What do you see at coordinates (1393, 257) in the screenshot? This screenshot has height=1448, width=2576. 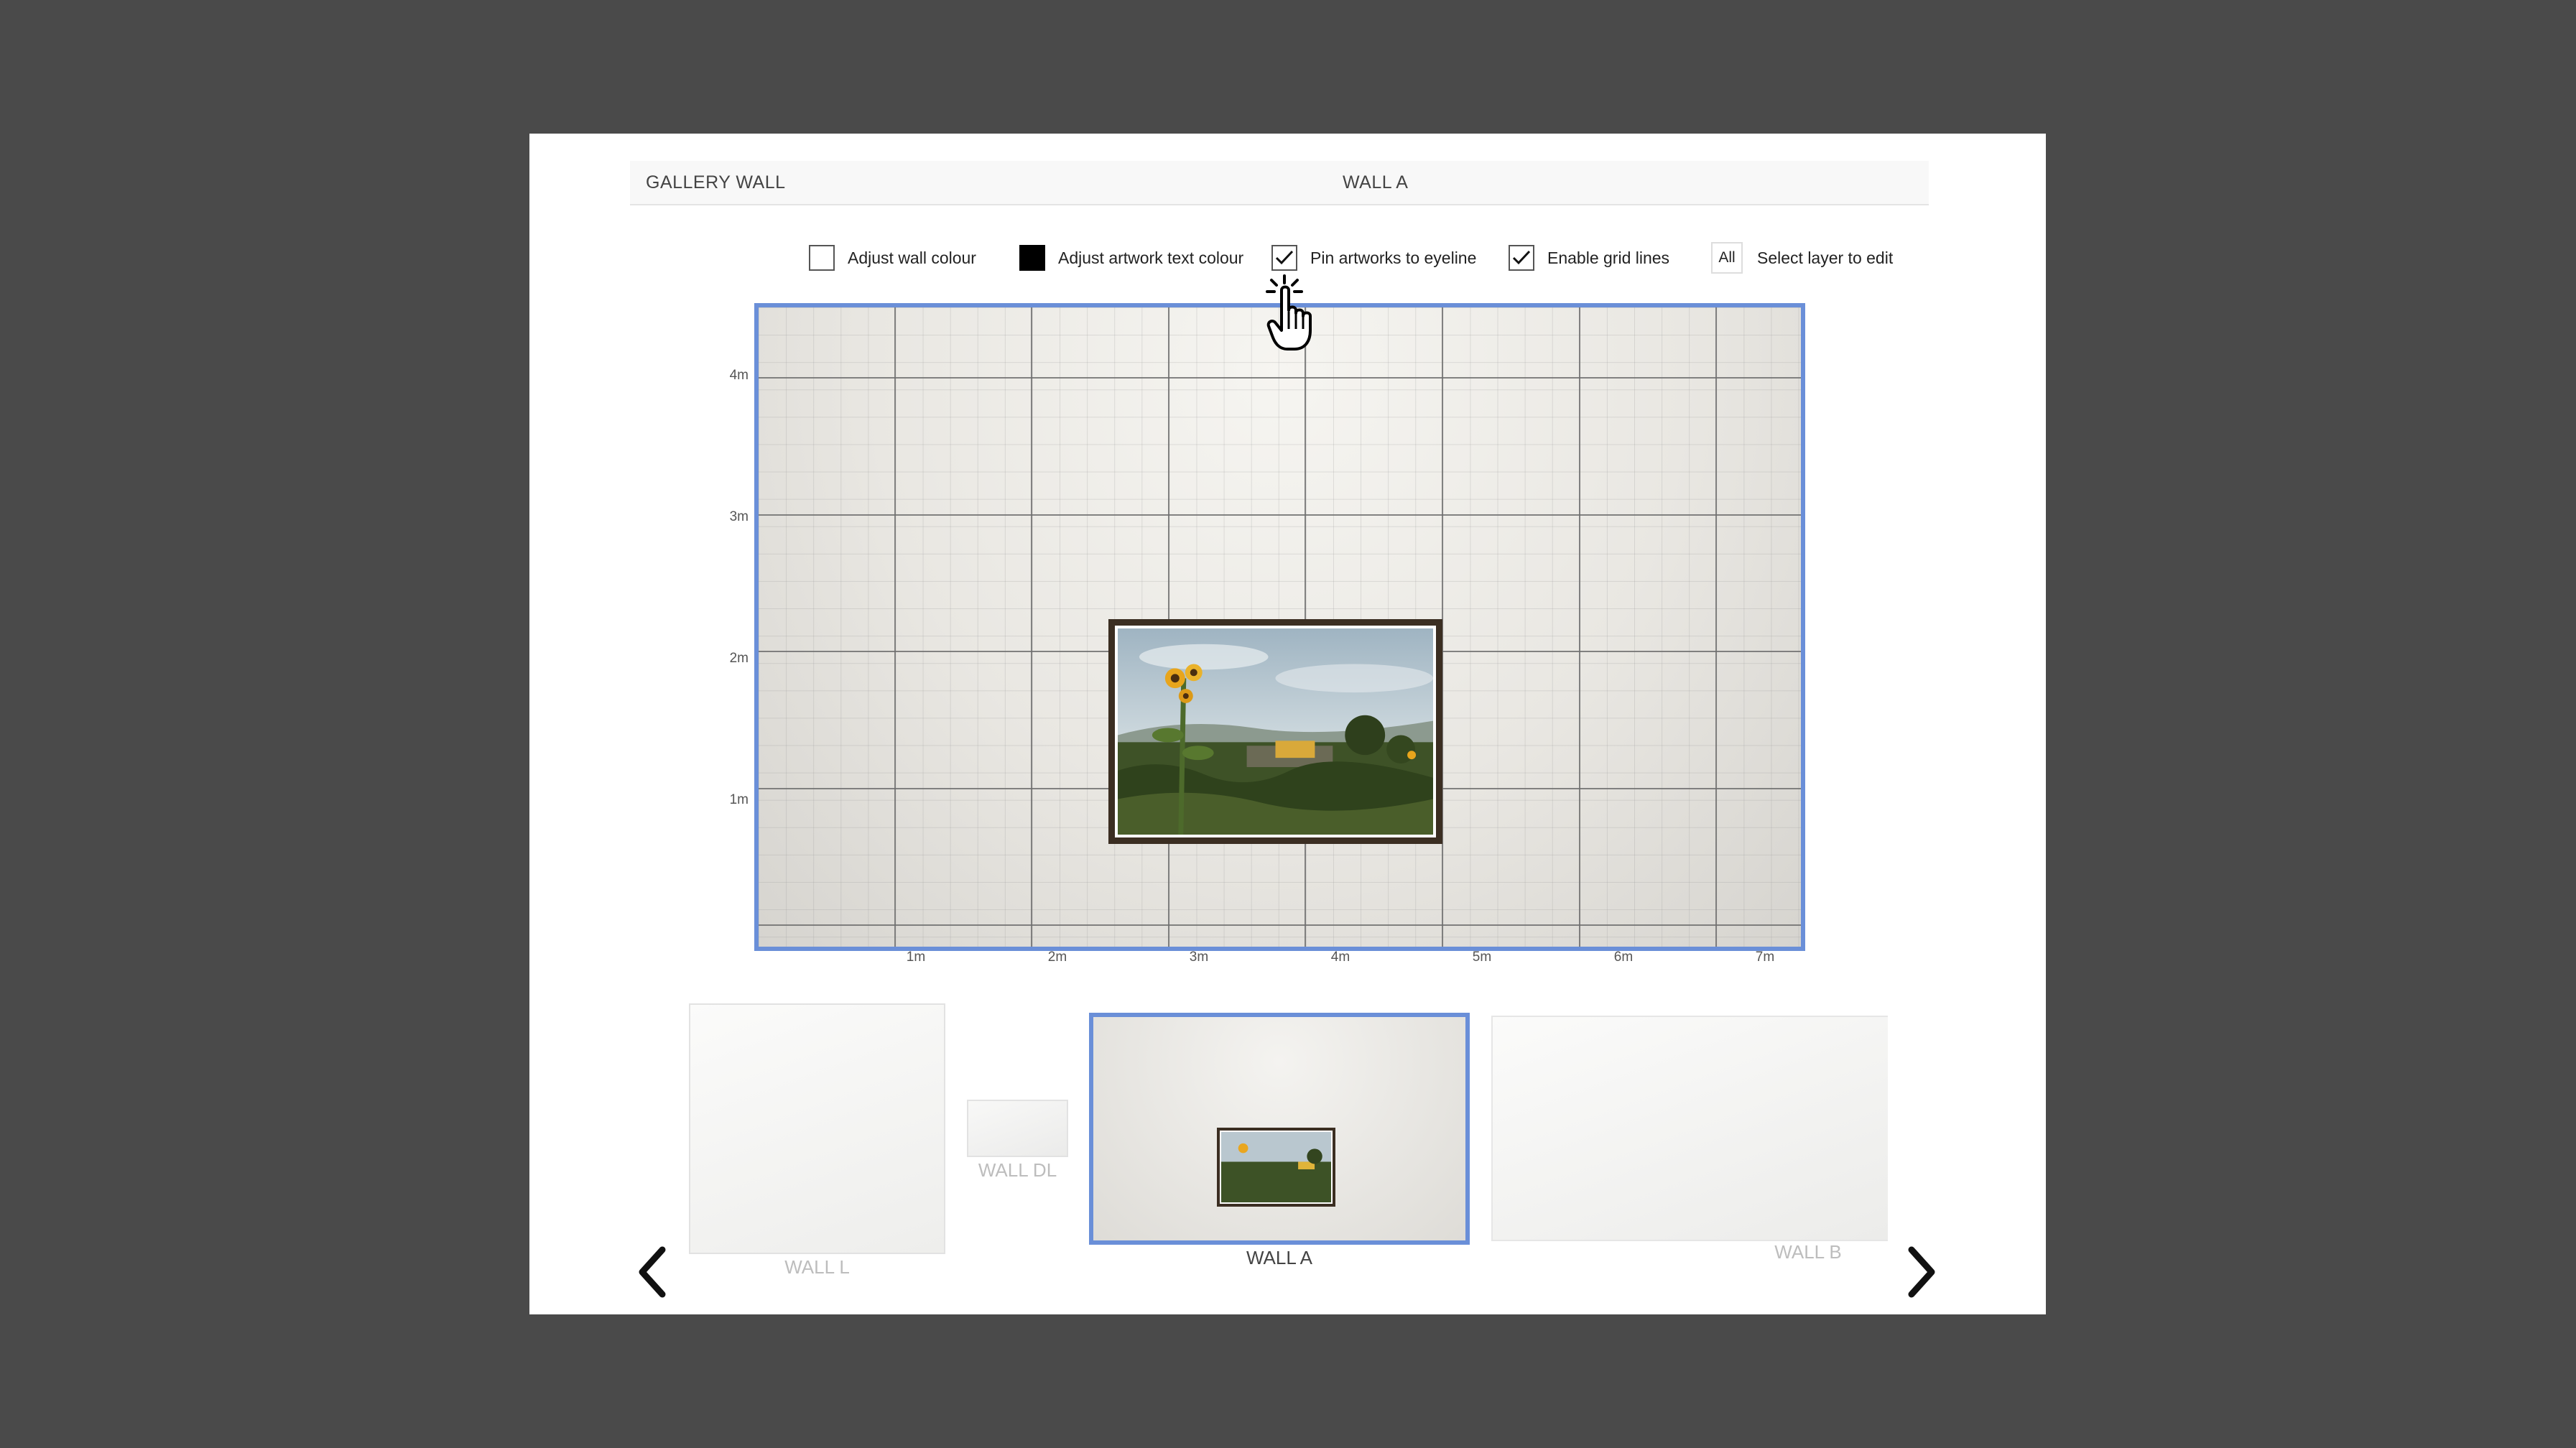 I see `pin-artworks-label: Pin artworks to eyeline` at bounding box center [1393, 257].